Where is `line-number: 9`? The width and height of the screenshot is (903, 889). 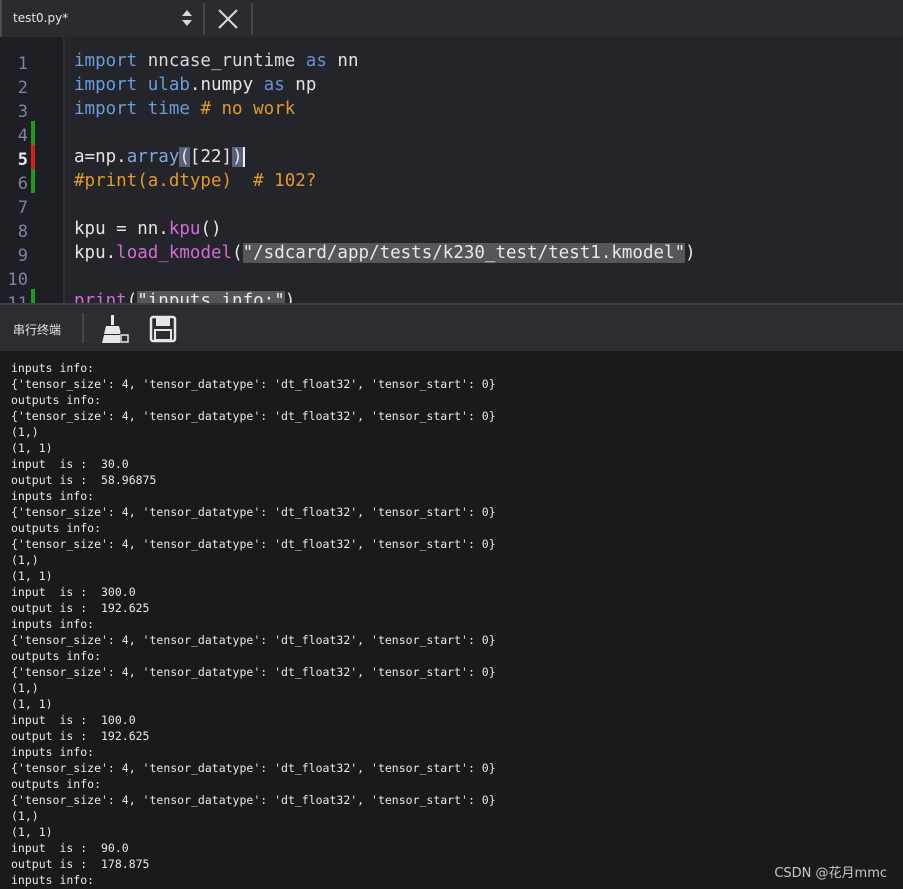 line-number: 9 is located at coordinates (22, 256).